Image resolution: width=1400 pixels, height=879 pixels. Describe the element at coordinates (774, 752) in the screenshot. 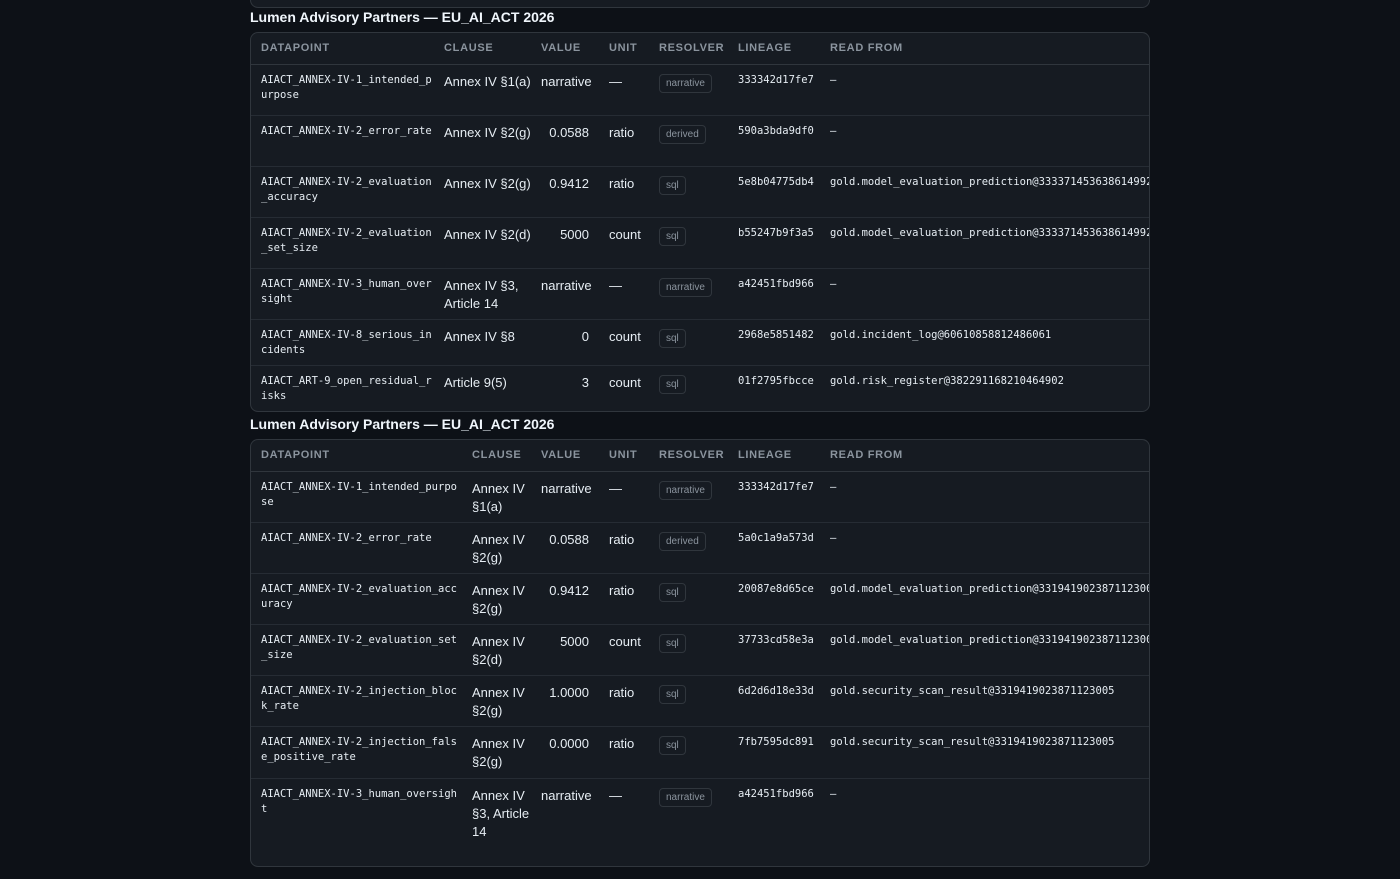

I see `lineage-hash: 7fb7595dc891` at that location.